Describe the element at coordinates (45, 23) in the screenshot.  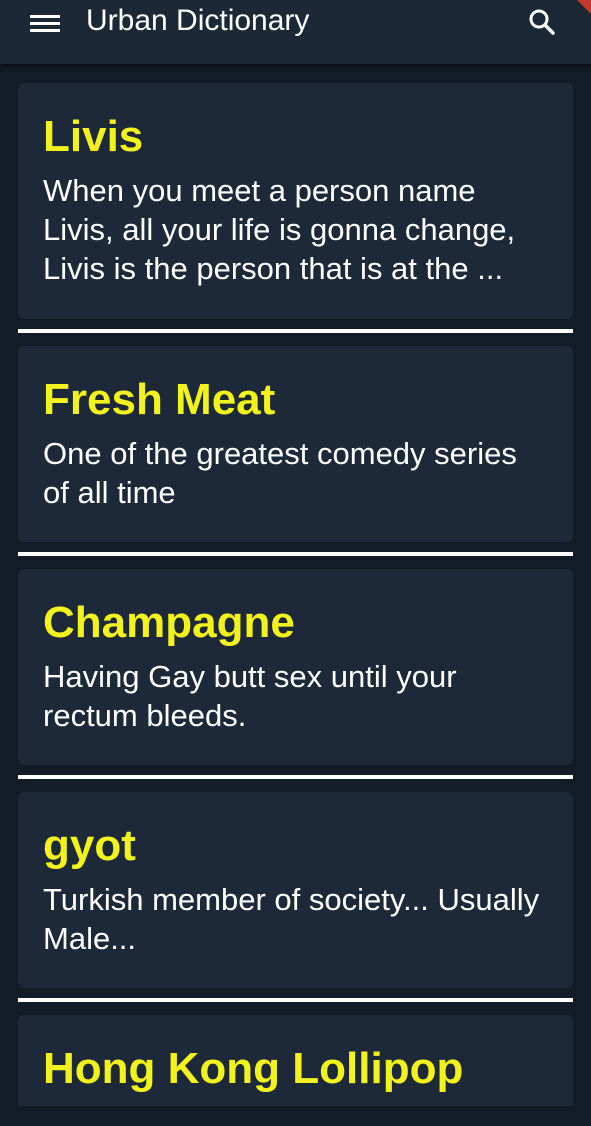
I see `hamburger-menu-icon` at that location.